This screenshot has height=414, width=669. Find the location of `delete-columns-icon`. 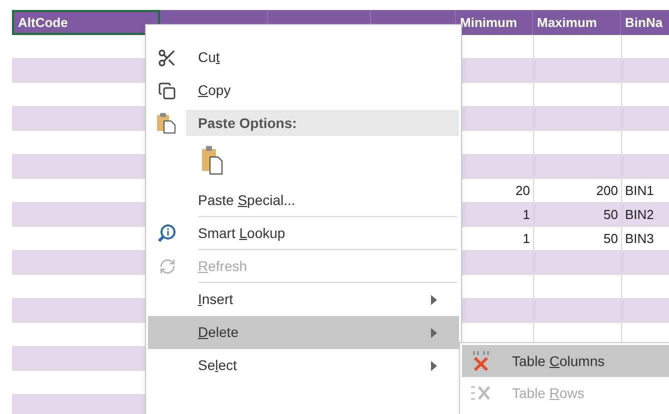

delete-columns-icon is located at coordinates (481, 361).